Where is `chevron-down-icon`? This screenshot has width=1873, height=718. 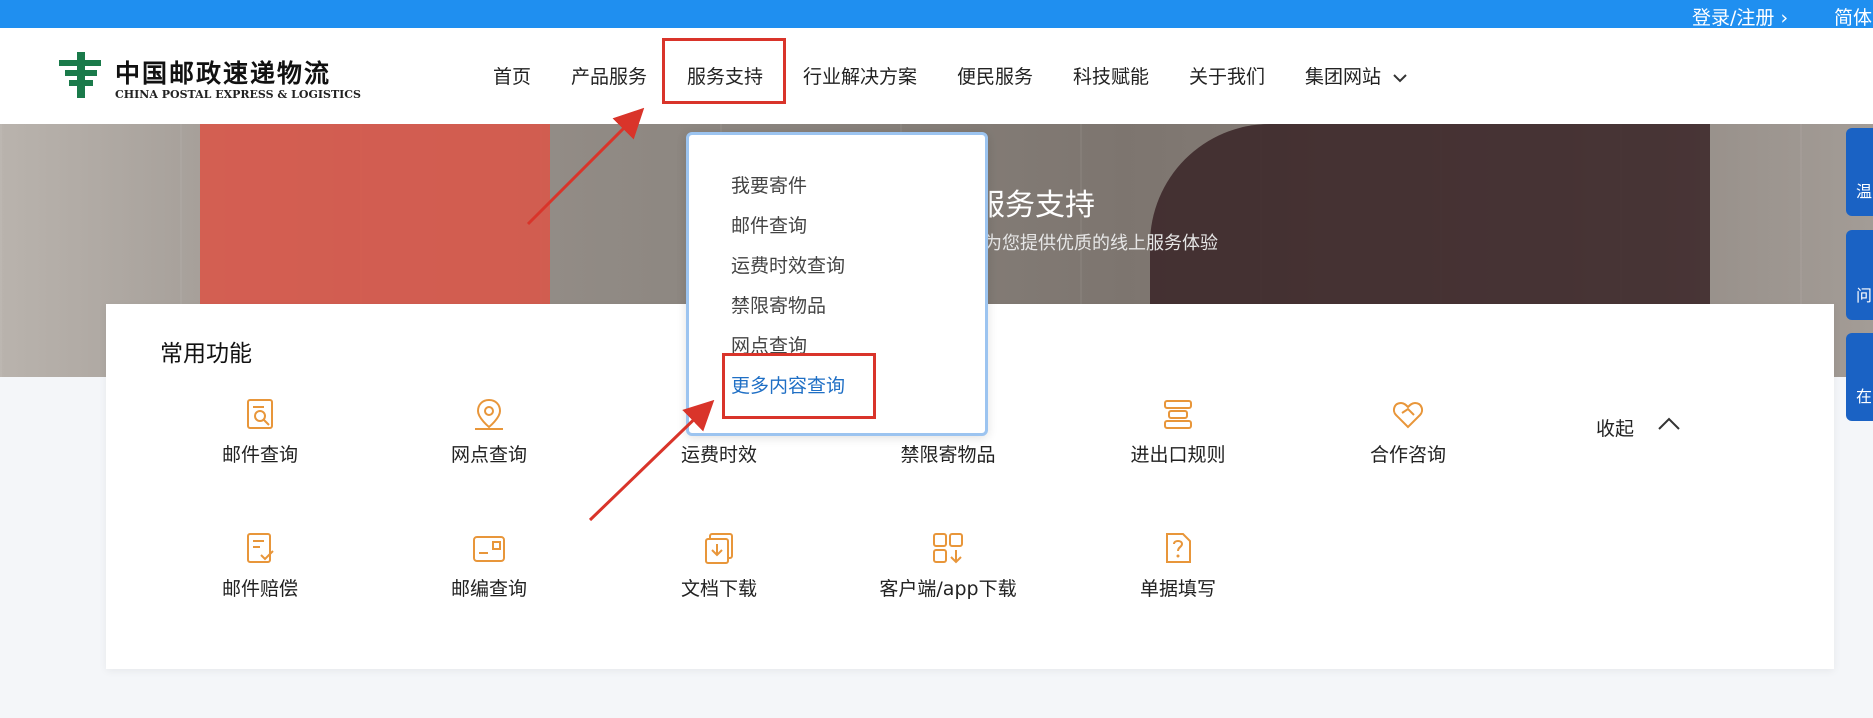 chevron-down-icon is located at coordinates (1400, 77).